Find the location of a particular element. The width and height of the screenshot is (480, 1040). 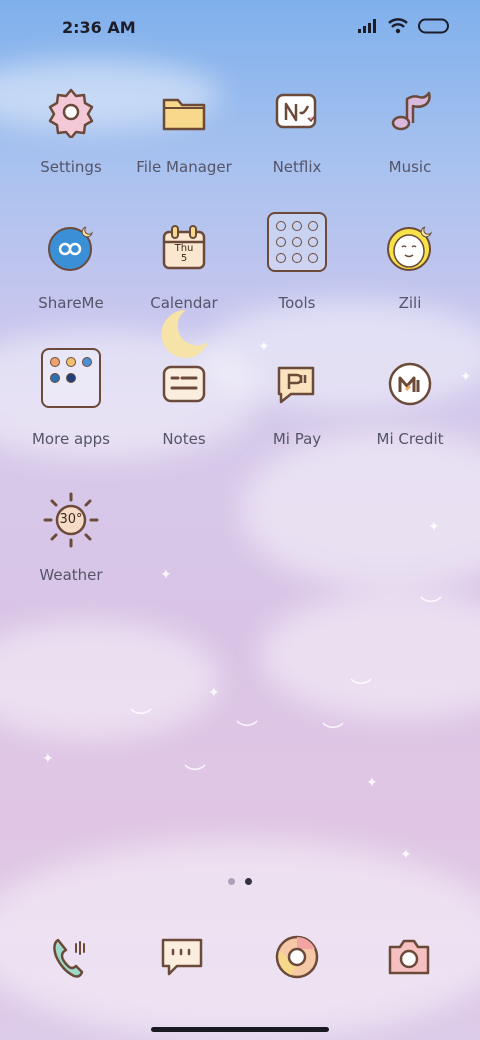

app-label: File Manager is located at coordinates (184, 167).